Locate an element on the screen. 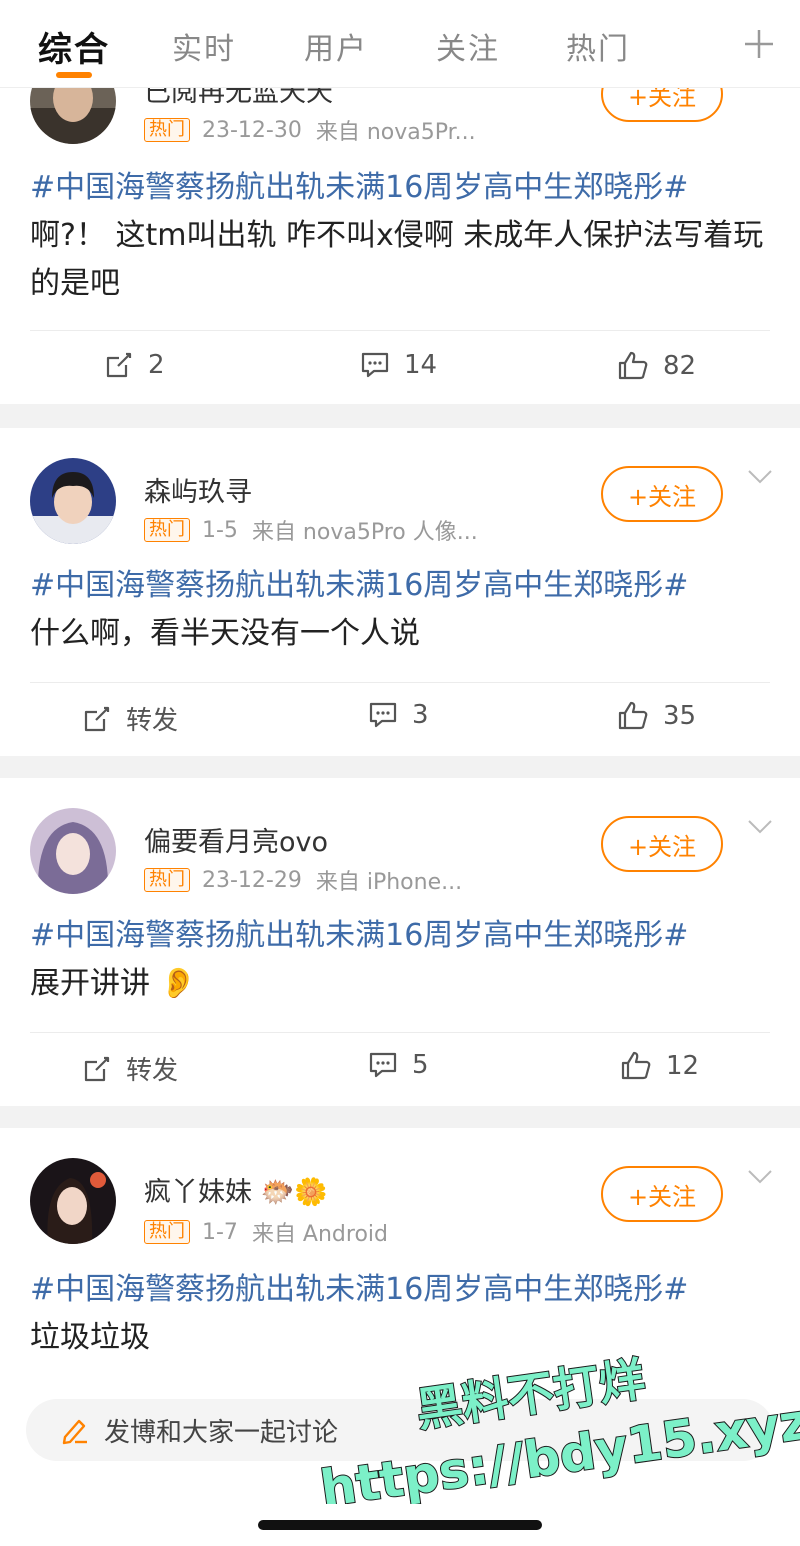  post-content: 什么啊，看半天没有一个人说 is located at coordinates (225, 633).